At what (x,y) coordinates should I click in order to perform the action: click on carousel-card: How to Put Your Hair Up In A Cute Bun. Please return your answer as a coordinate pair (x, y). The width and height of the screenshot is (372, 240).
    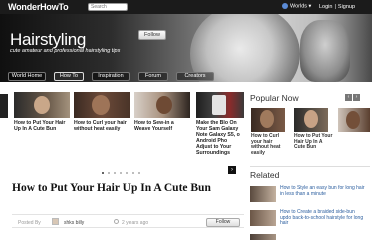
    Looking at the image, I should click on (42, 124).